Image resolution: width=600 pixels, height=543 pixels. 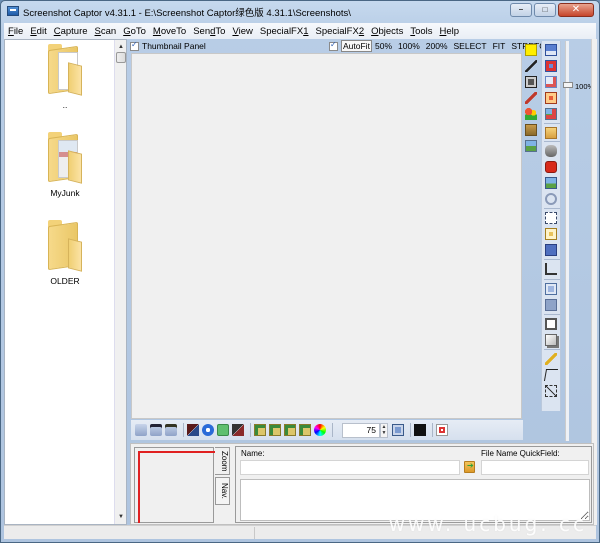 What do you see at coordinates (409, 46) in the screenshot?
I see `zoom-link-100pct: 100%` at bounding box center [409, 46].